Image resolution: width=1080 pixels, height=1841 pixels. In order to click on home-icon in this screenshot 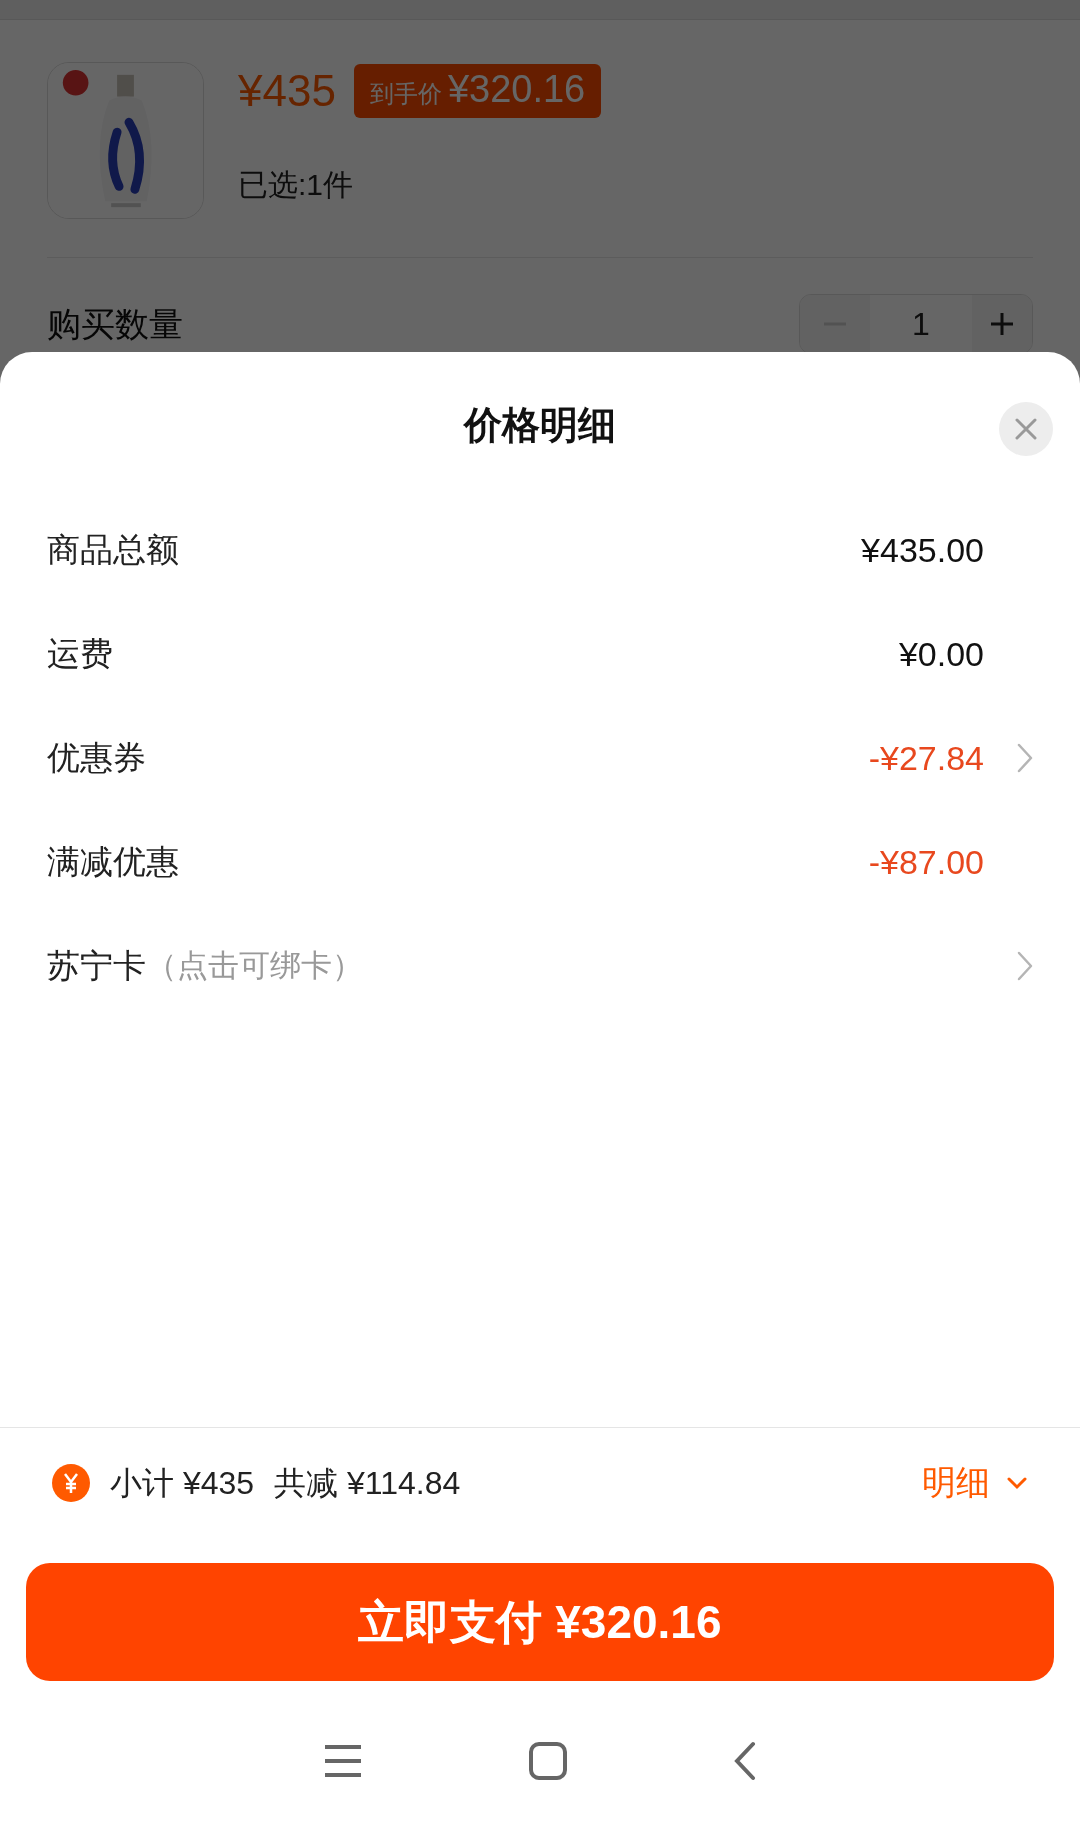, I will do `click(548, 1761)`.